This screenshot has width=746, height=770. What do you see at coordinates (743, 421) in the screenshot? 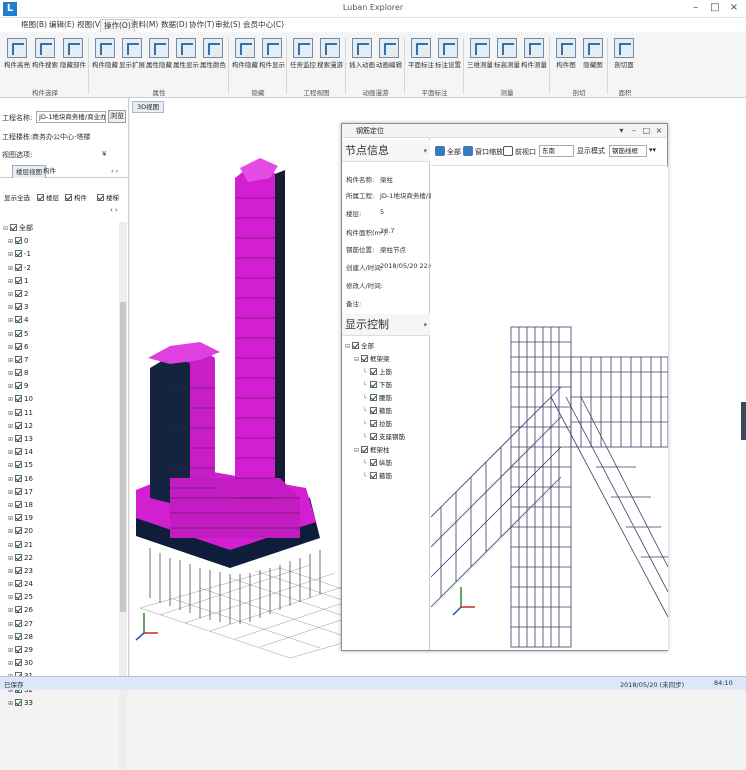
I see `side-panel-handle` at bounding box center [743, 421].